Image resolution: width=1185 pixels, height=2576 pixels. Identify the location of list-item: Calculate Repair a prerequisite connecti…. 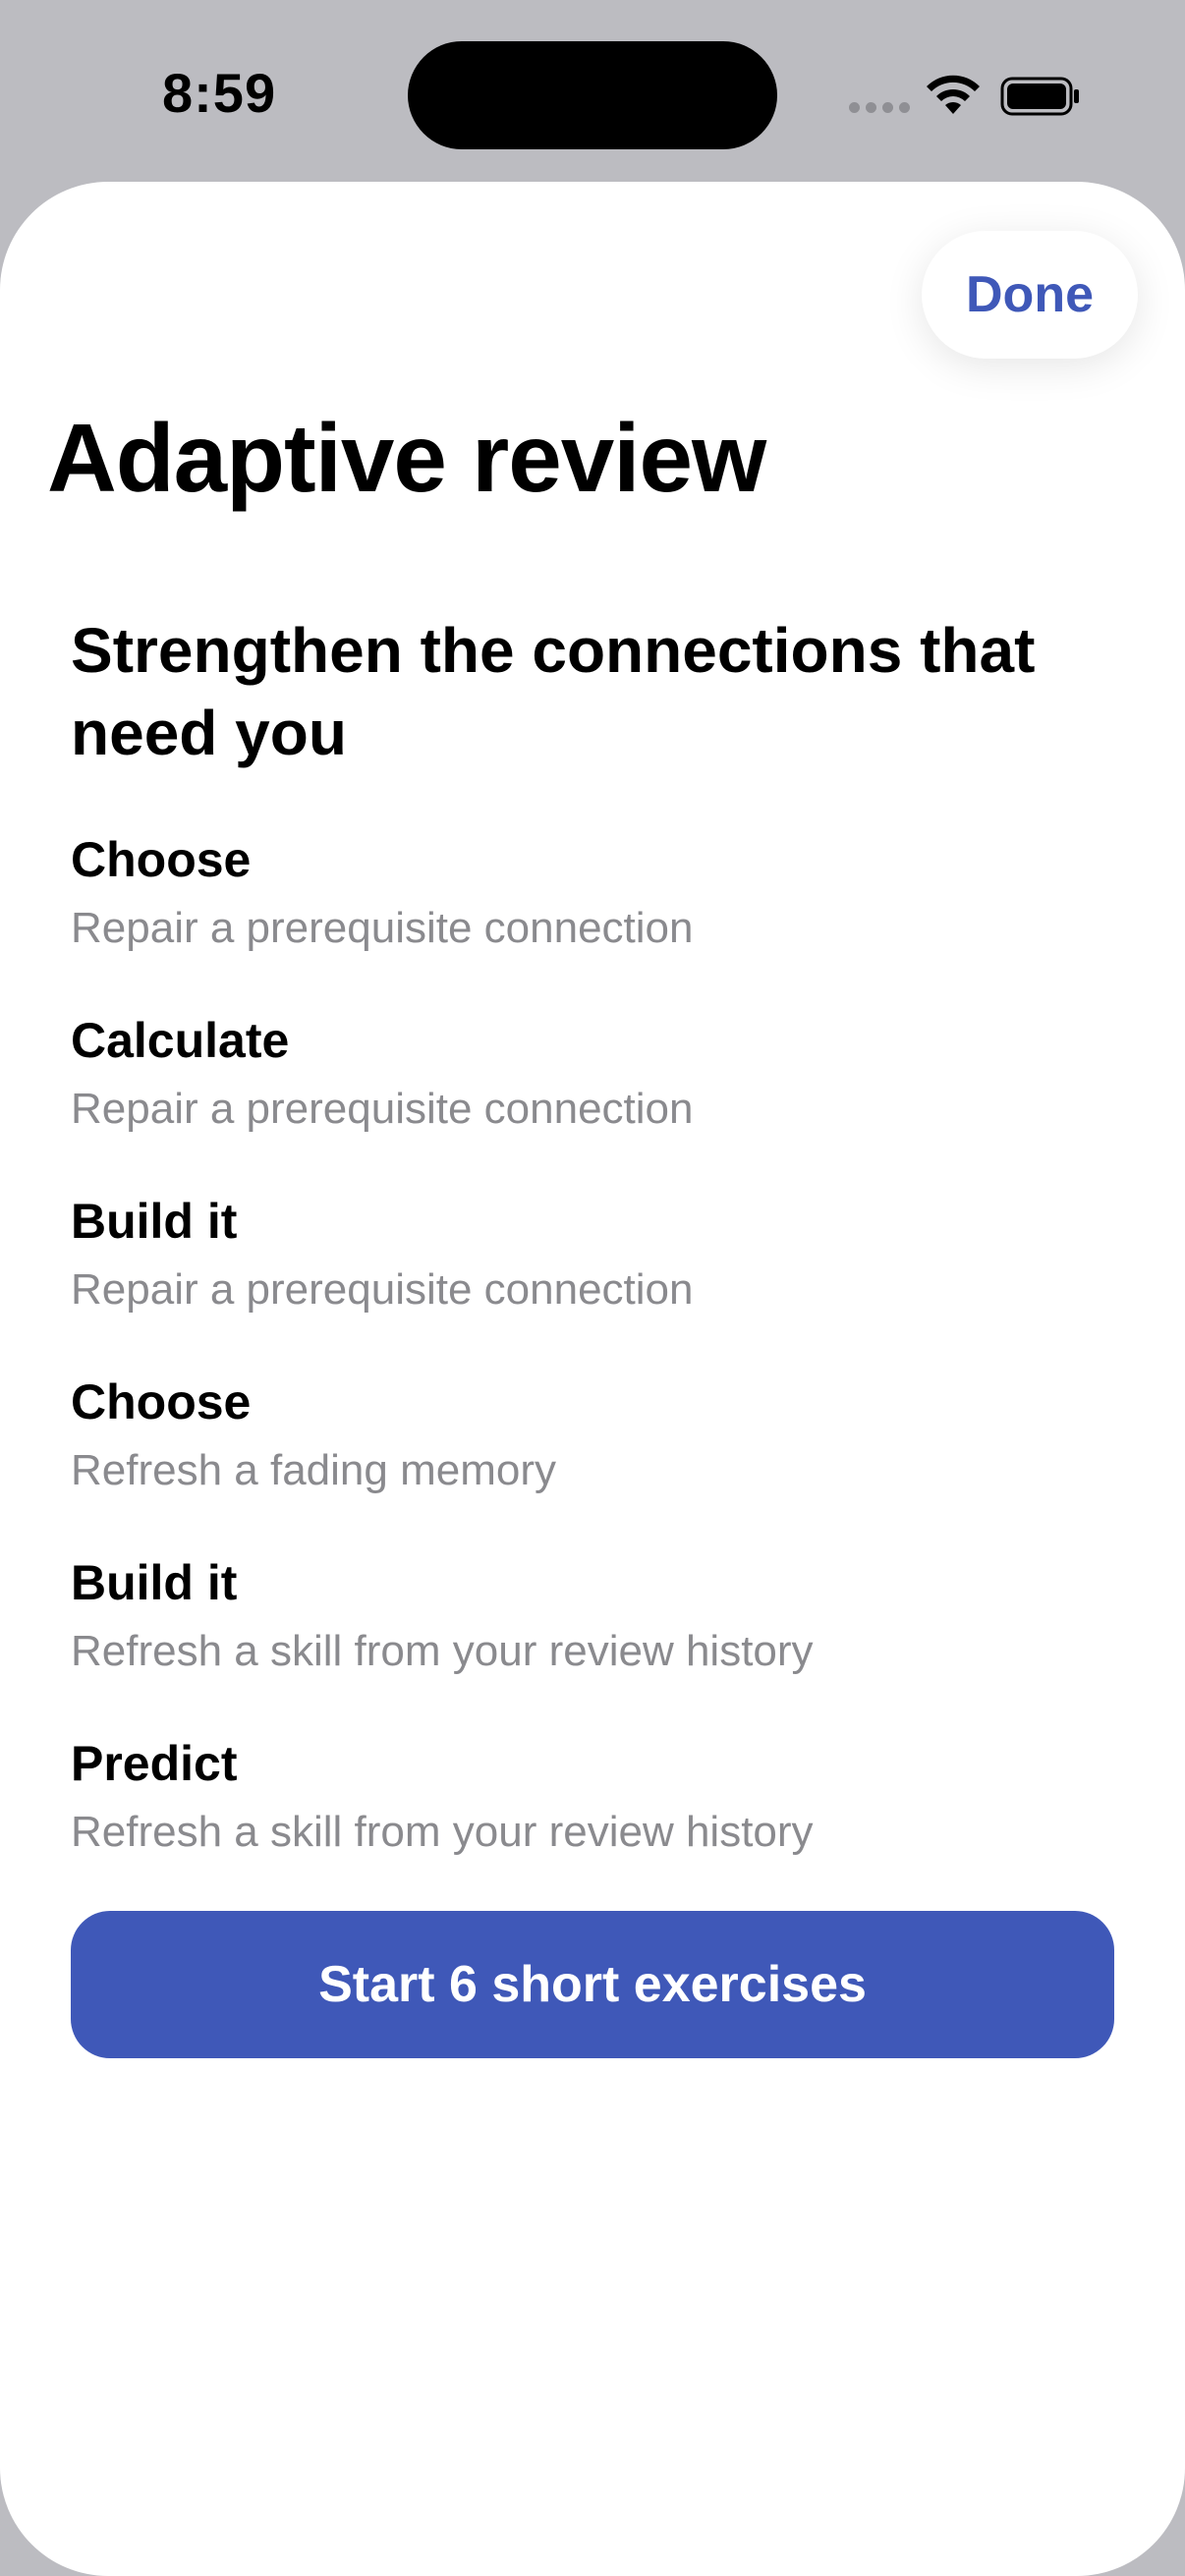
(592, 1096).